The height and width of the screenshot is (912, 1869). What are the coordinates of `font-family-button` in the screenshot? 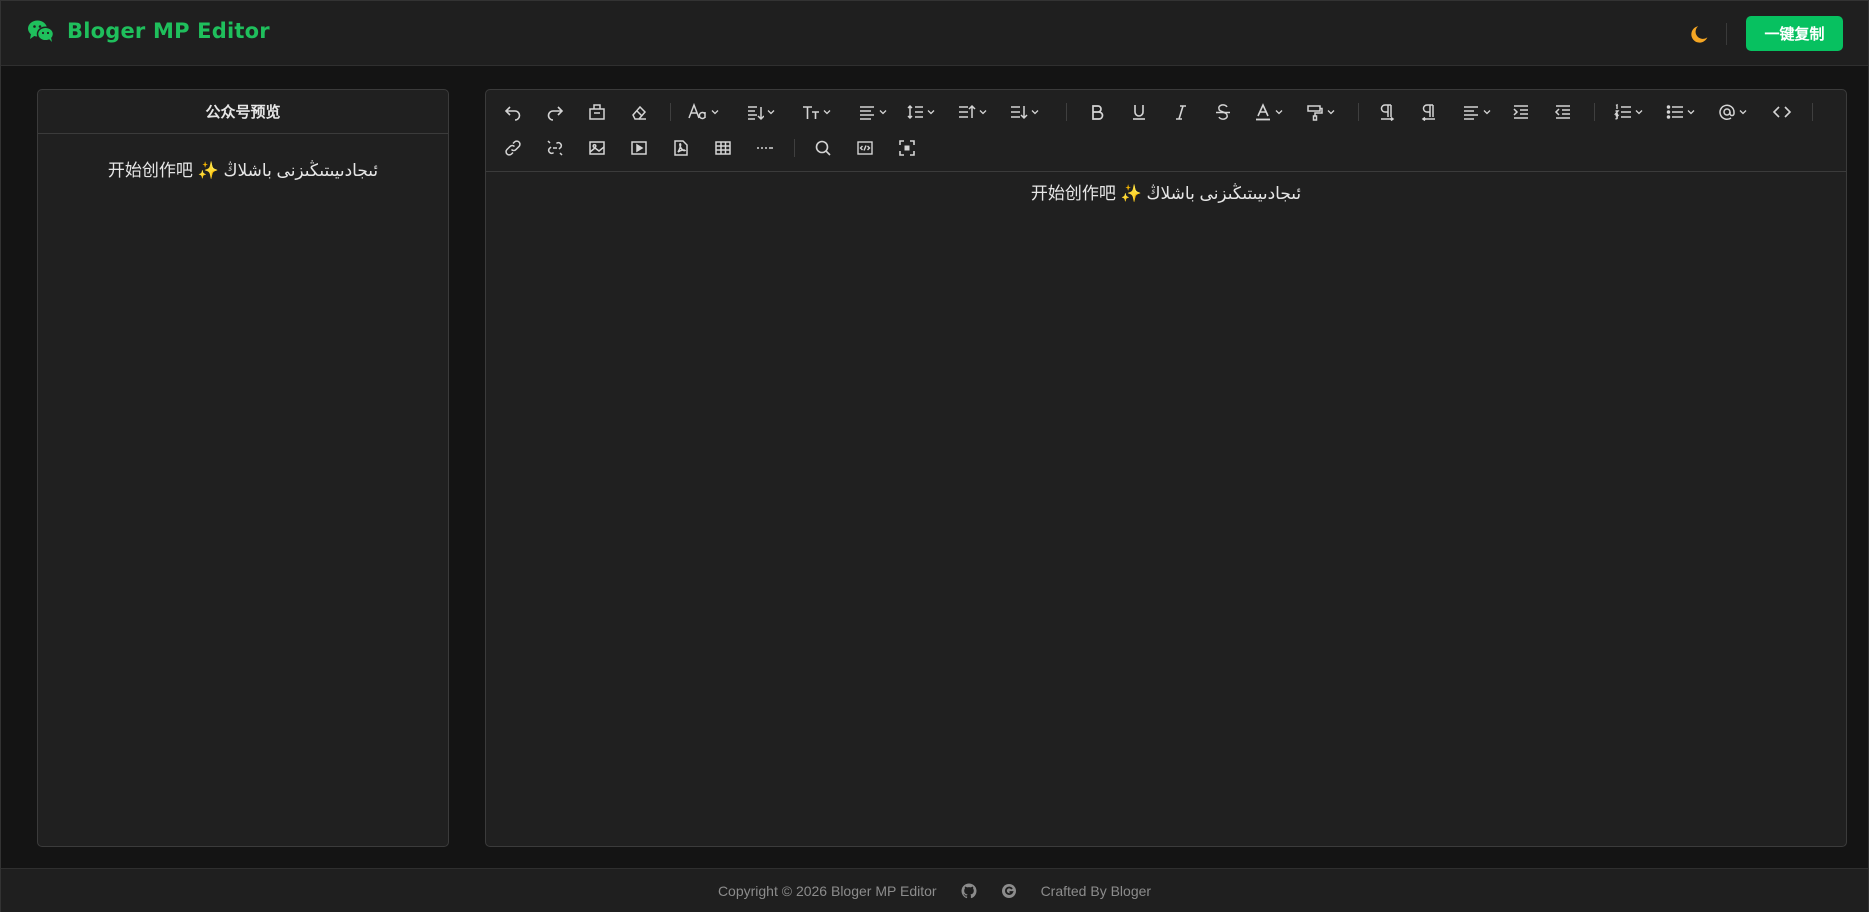 It's located at (703, 112).